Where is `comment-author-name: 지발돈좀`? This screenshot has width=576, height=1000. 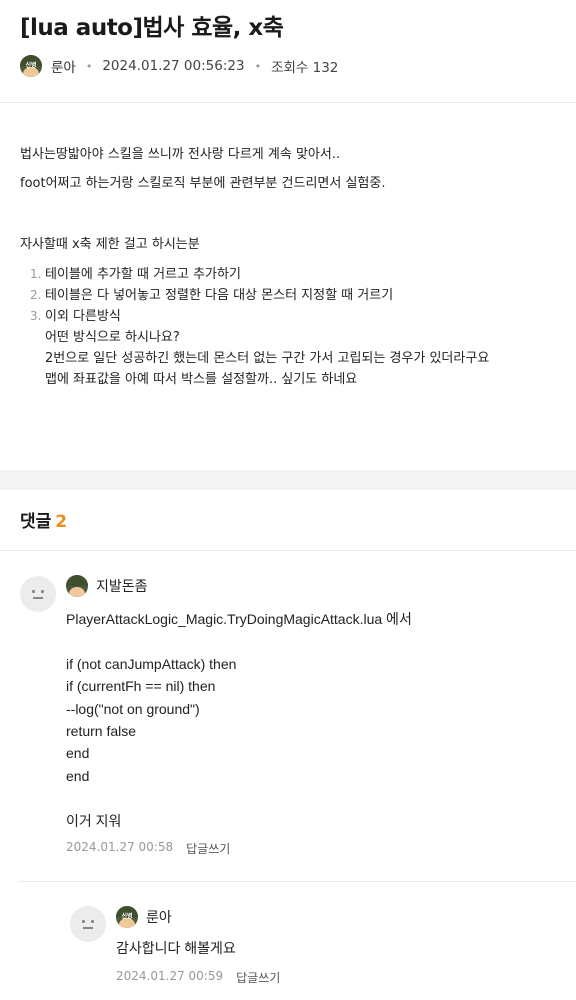 comment-author-name: 지발돈좀 is located at coordinates (122, 587).